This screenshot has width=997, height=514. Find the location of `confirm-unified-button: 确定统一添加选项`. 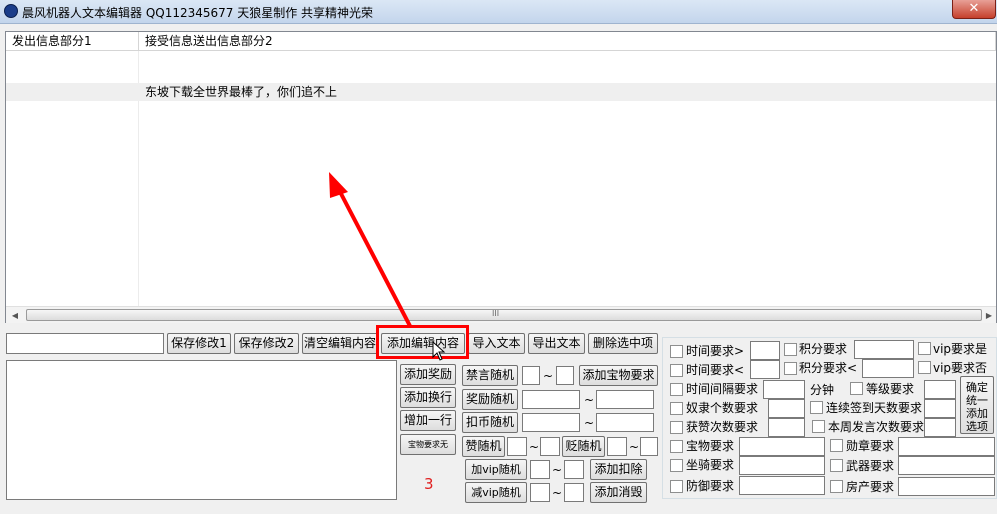

confirm-unified-button: 确定统一添加选项 is located at coordinates (977, 405).